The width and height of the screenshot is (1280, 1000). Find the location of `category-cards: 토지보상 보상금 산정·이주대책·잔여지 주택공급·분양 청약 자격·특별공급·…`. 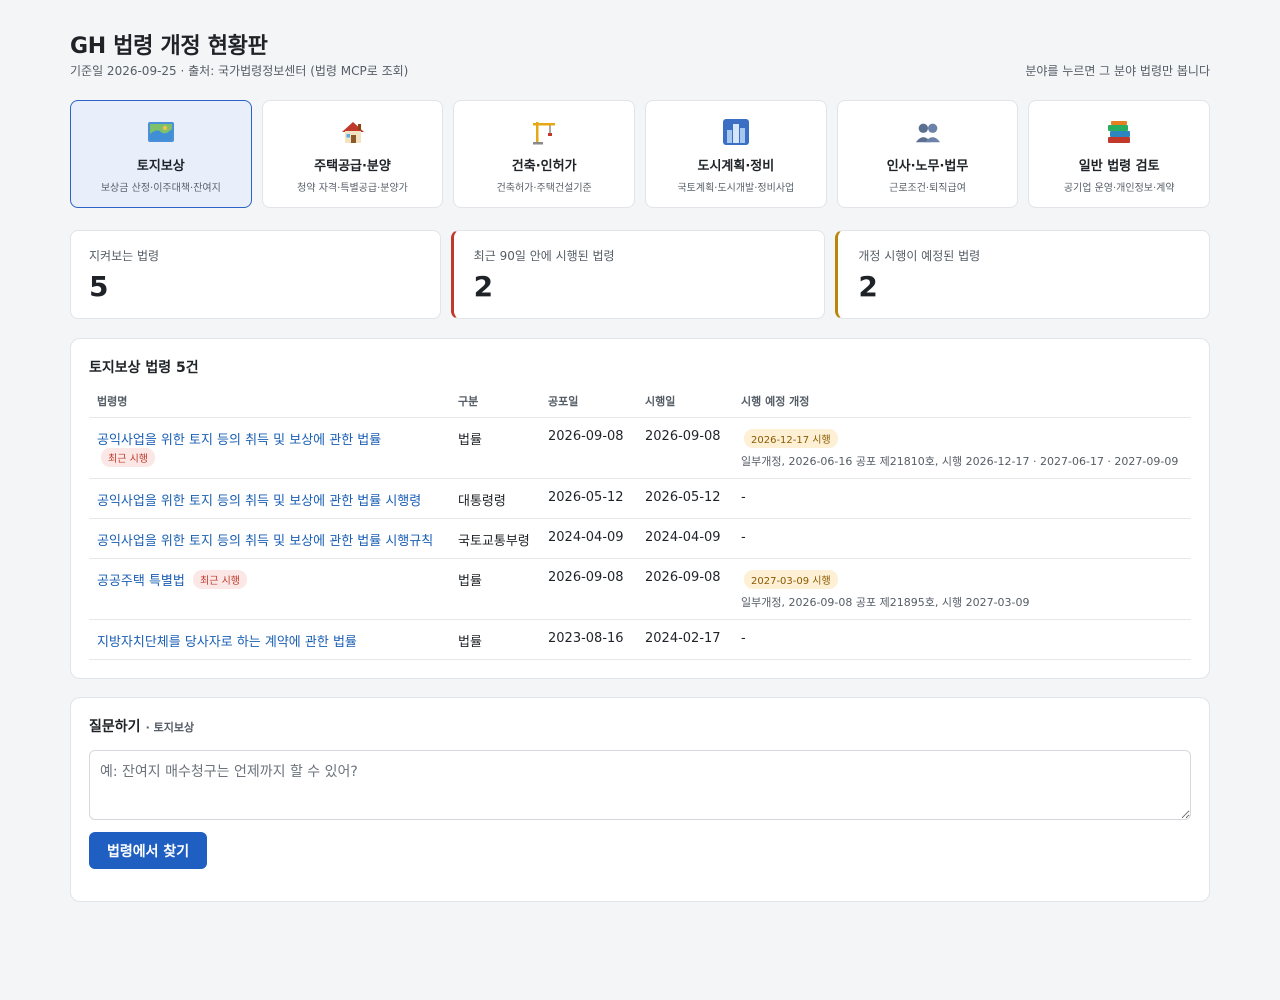

category-cards: 토지보상 보상금 산정·이주대책·잔여지 주택공급·분양 청약 자격·특별공급·… is located at coordinates (640, 154).